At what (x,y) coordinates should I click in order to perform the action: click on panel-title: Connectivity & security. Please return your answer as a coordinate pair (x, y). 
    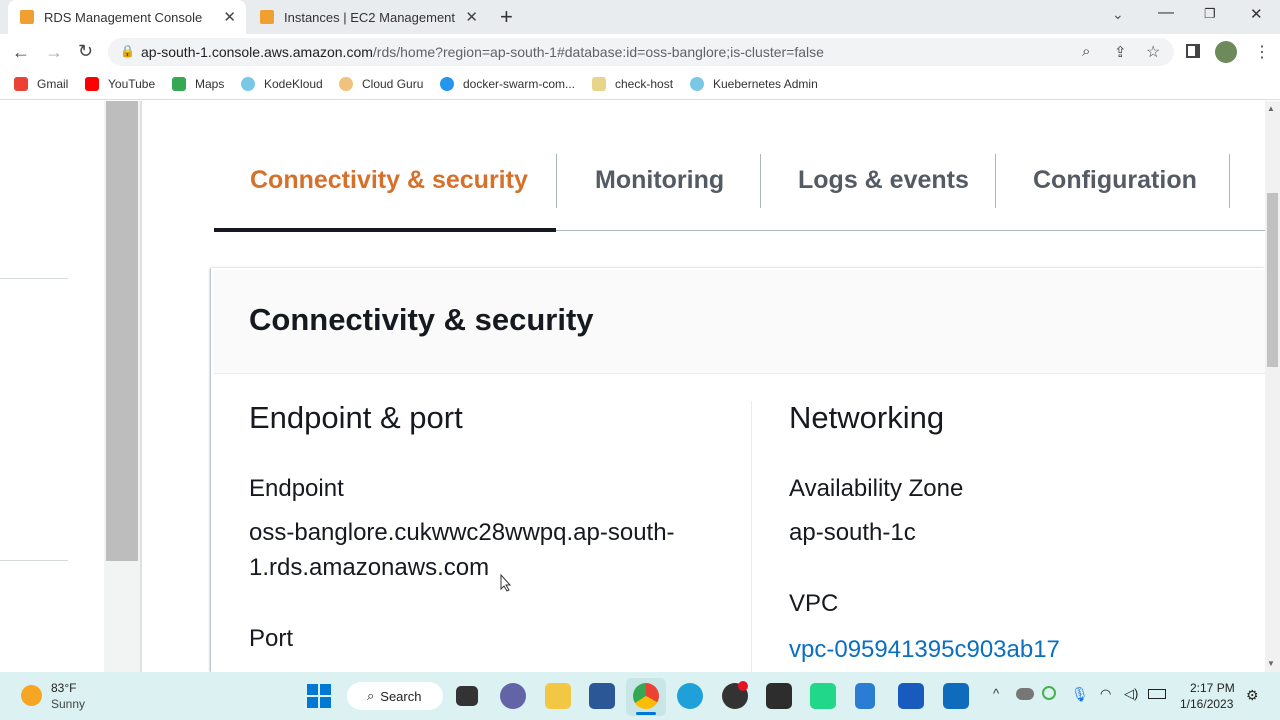
    Looking at the image, I should click on (421, 319).